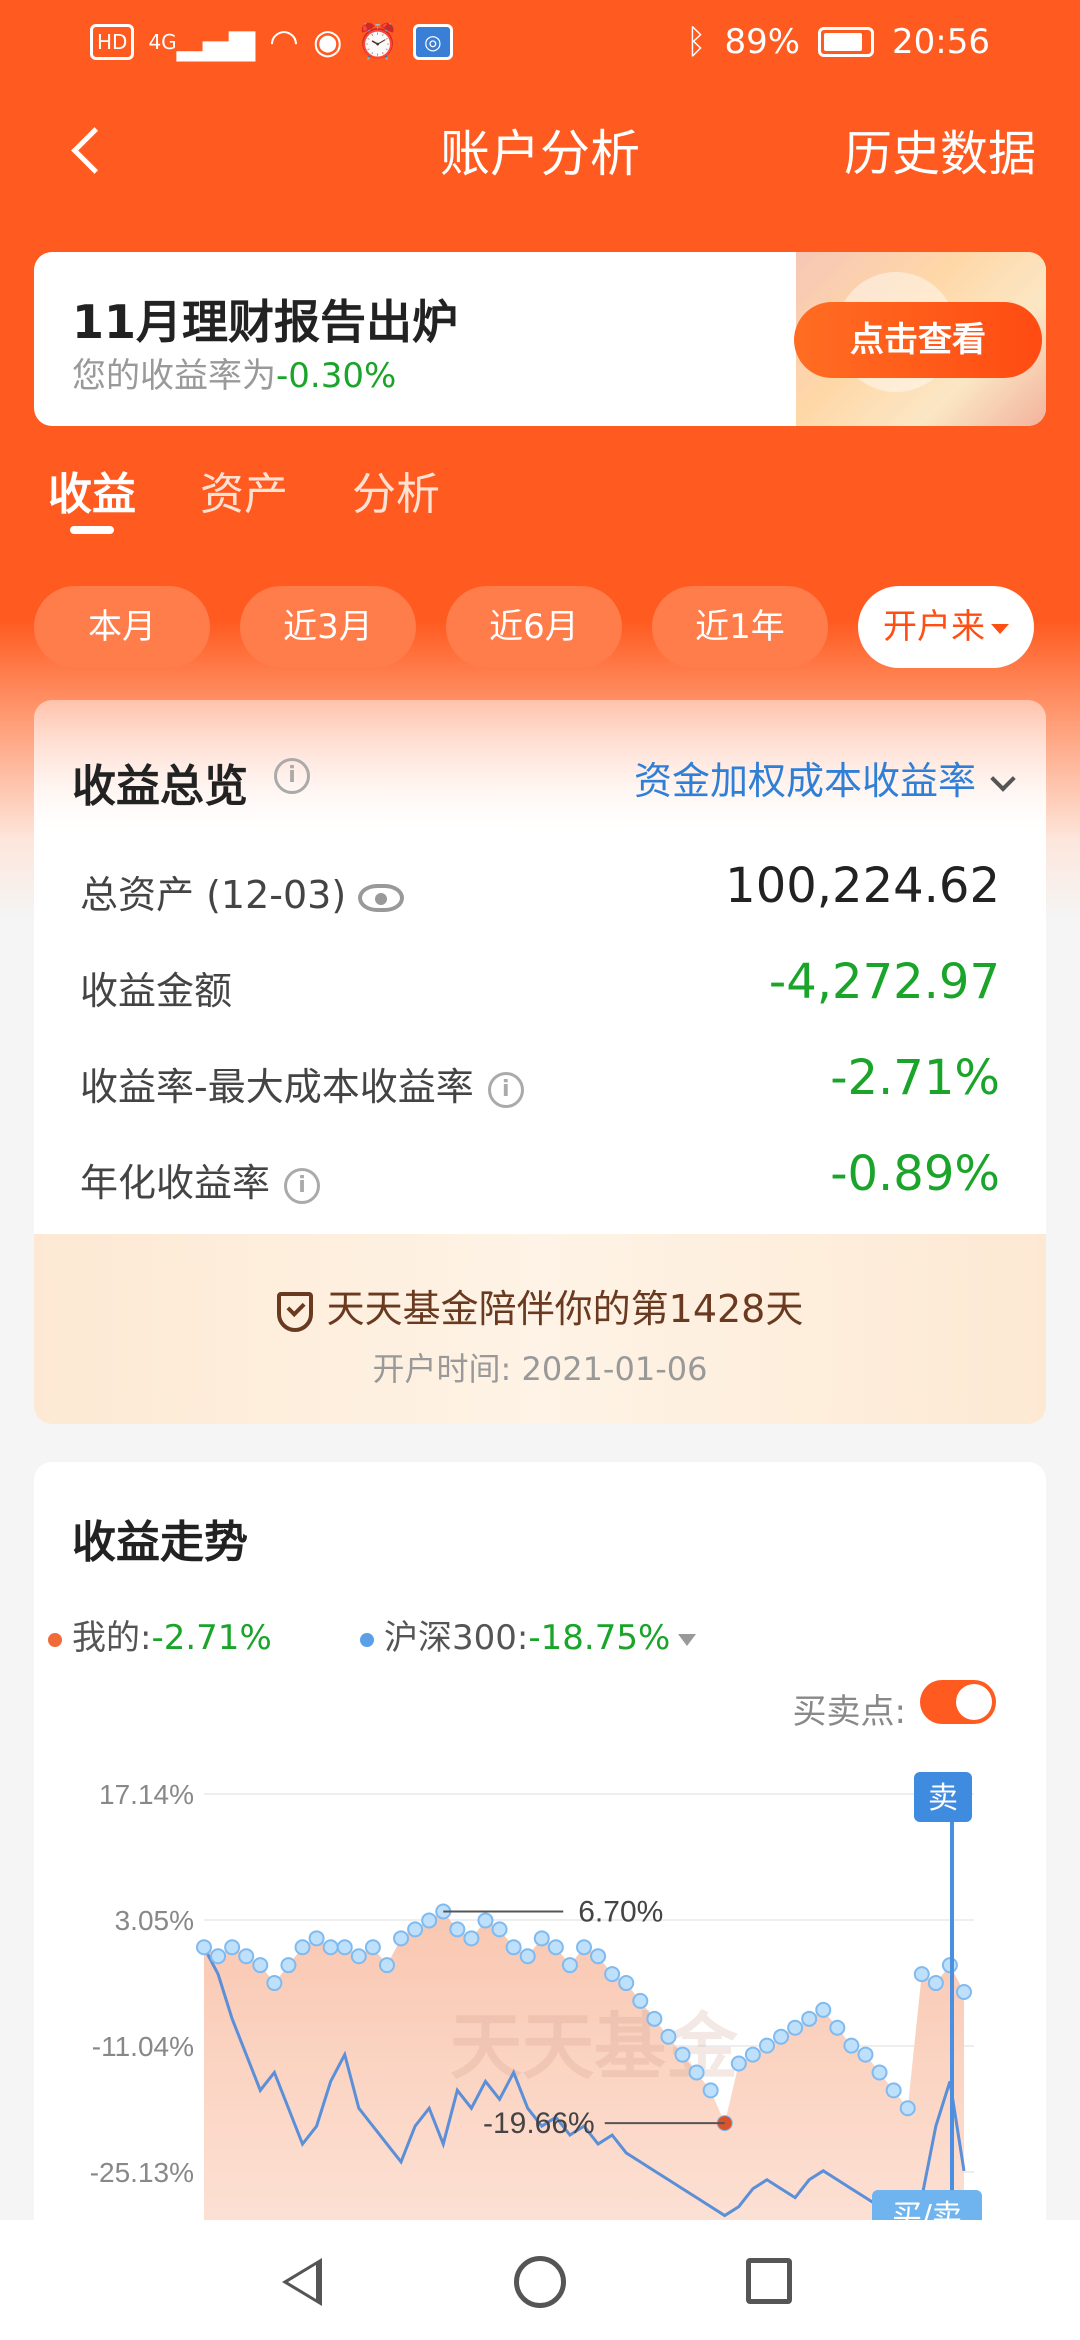 The width and height of the screenshot is (1080, 2340). What do you see at coordinates (958, 1702) in the screenshot?
I see `buy-sell-toggle` at bounding box center [958, 1702].